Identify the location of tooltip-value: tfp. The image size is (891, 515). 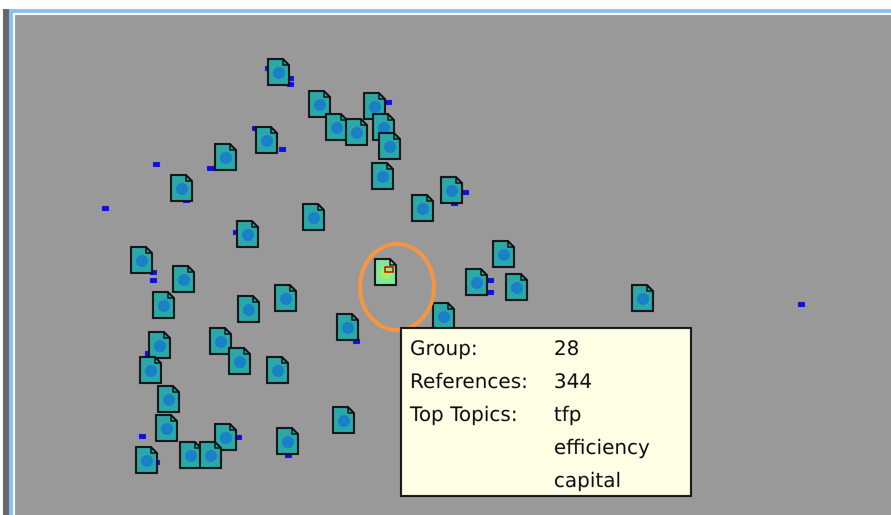
(568, 414).